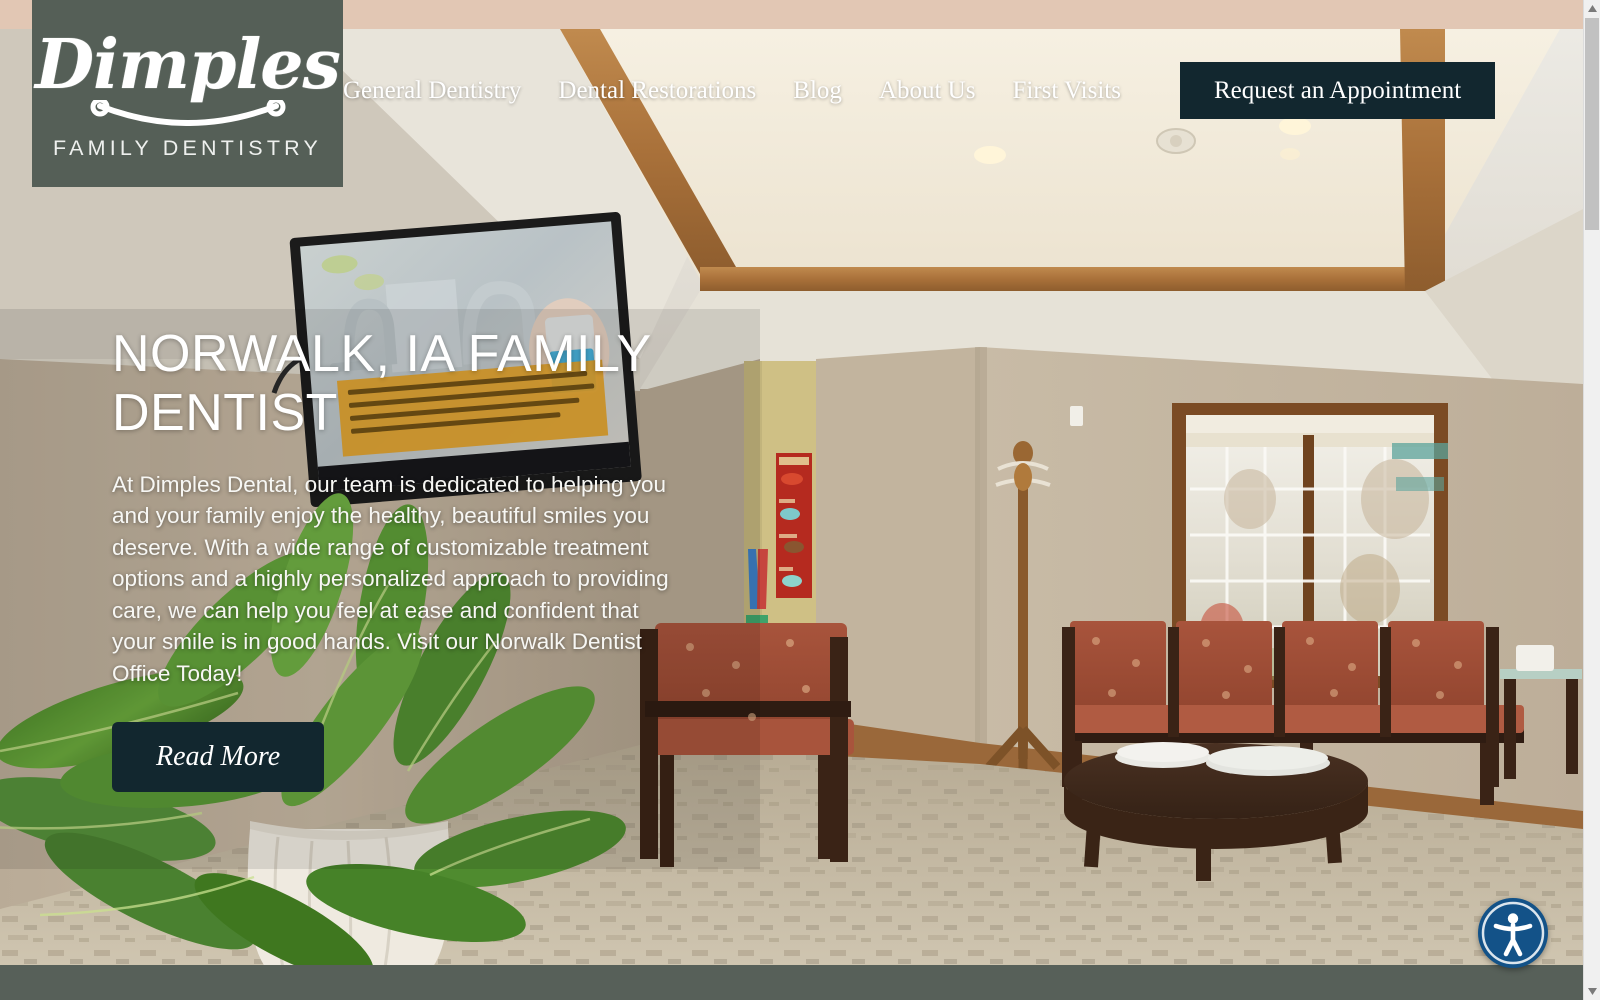 Image resolution: width=1600 pixels, height=1000 pixels. What do you see at coordinates (432, 90) in the screenshot?
I see `nav-item-general-dentistry: General Dentistry` at bounding box center [432, 90].